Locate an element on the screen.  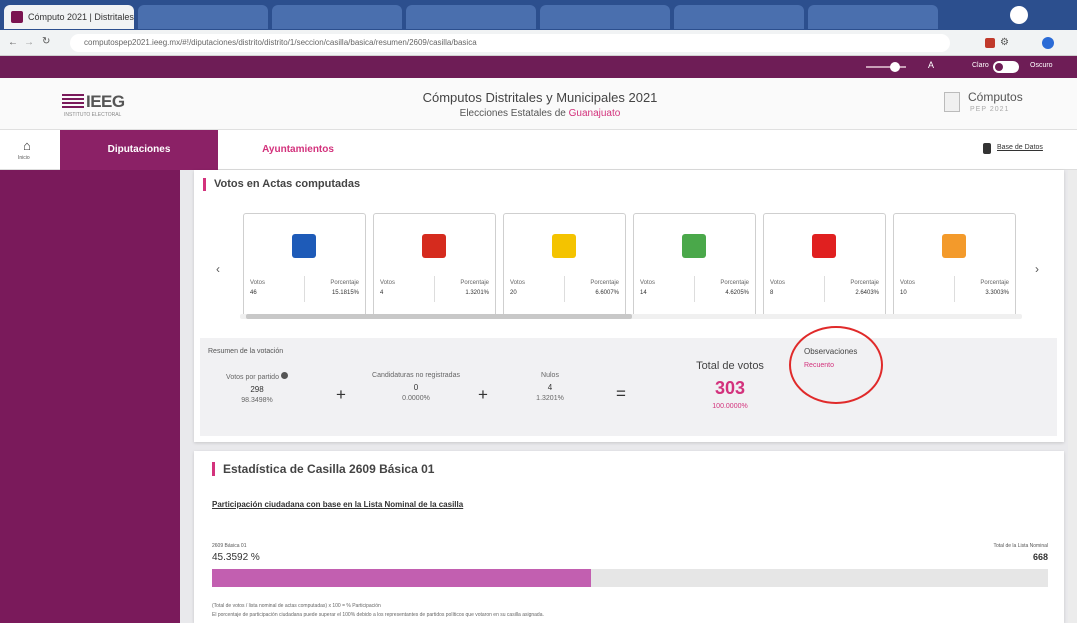
no-registradas-value: 0 is located at coordinates (416, 387).